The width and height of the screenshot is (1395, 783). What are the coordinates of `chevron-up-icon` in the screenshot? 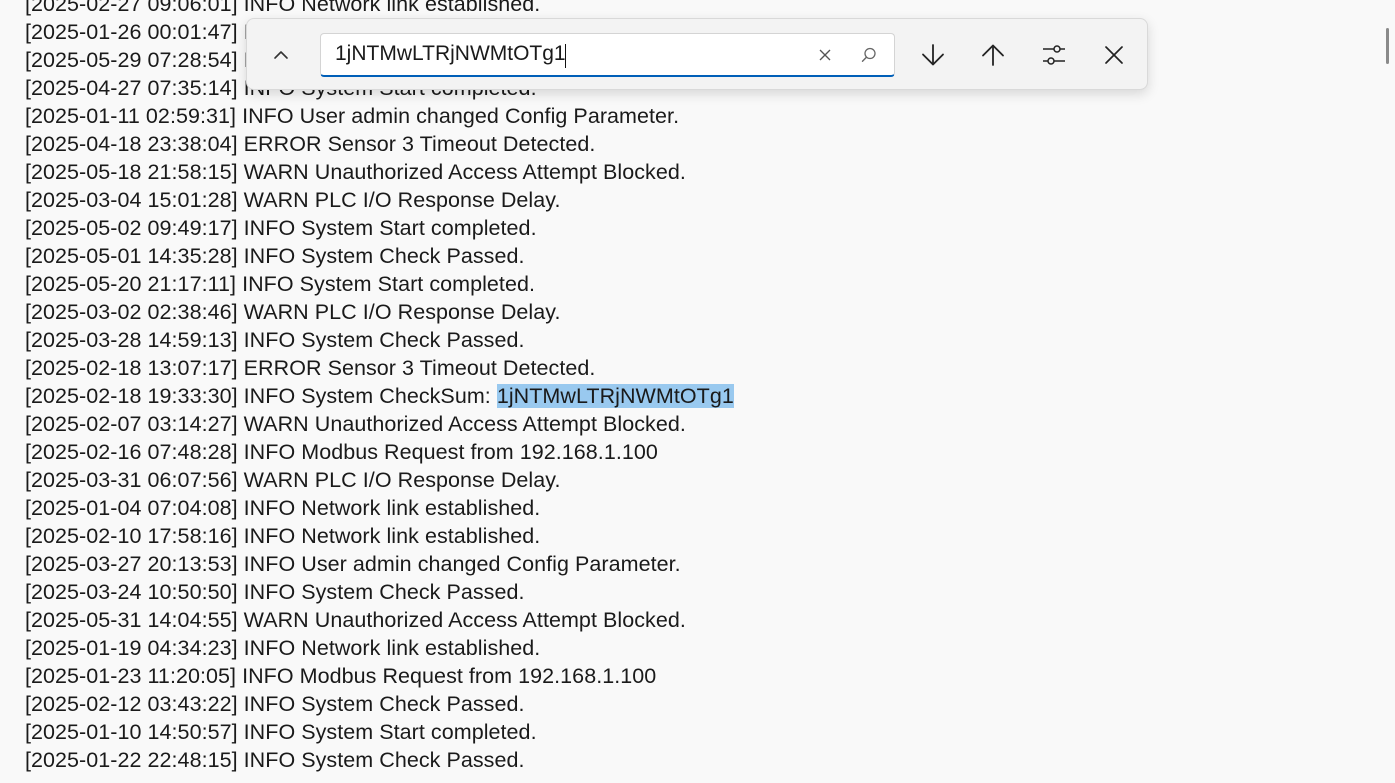 It's located at (281, 55).